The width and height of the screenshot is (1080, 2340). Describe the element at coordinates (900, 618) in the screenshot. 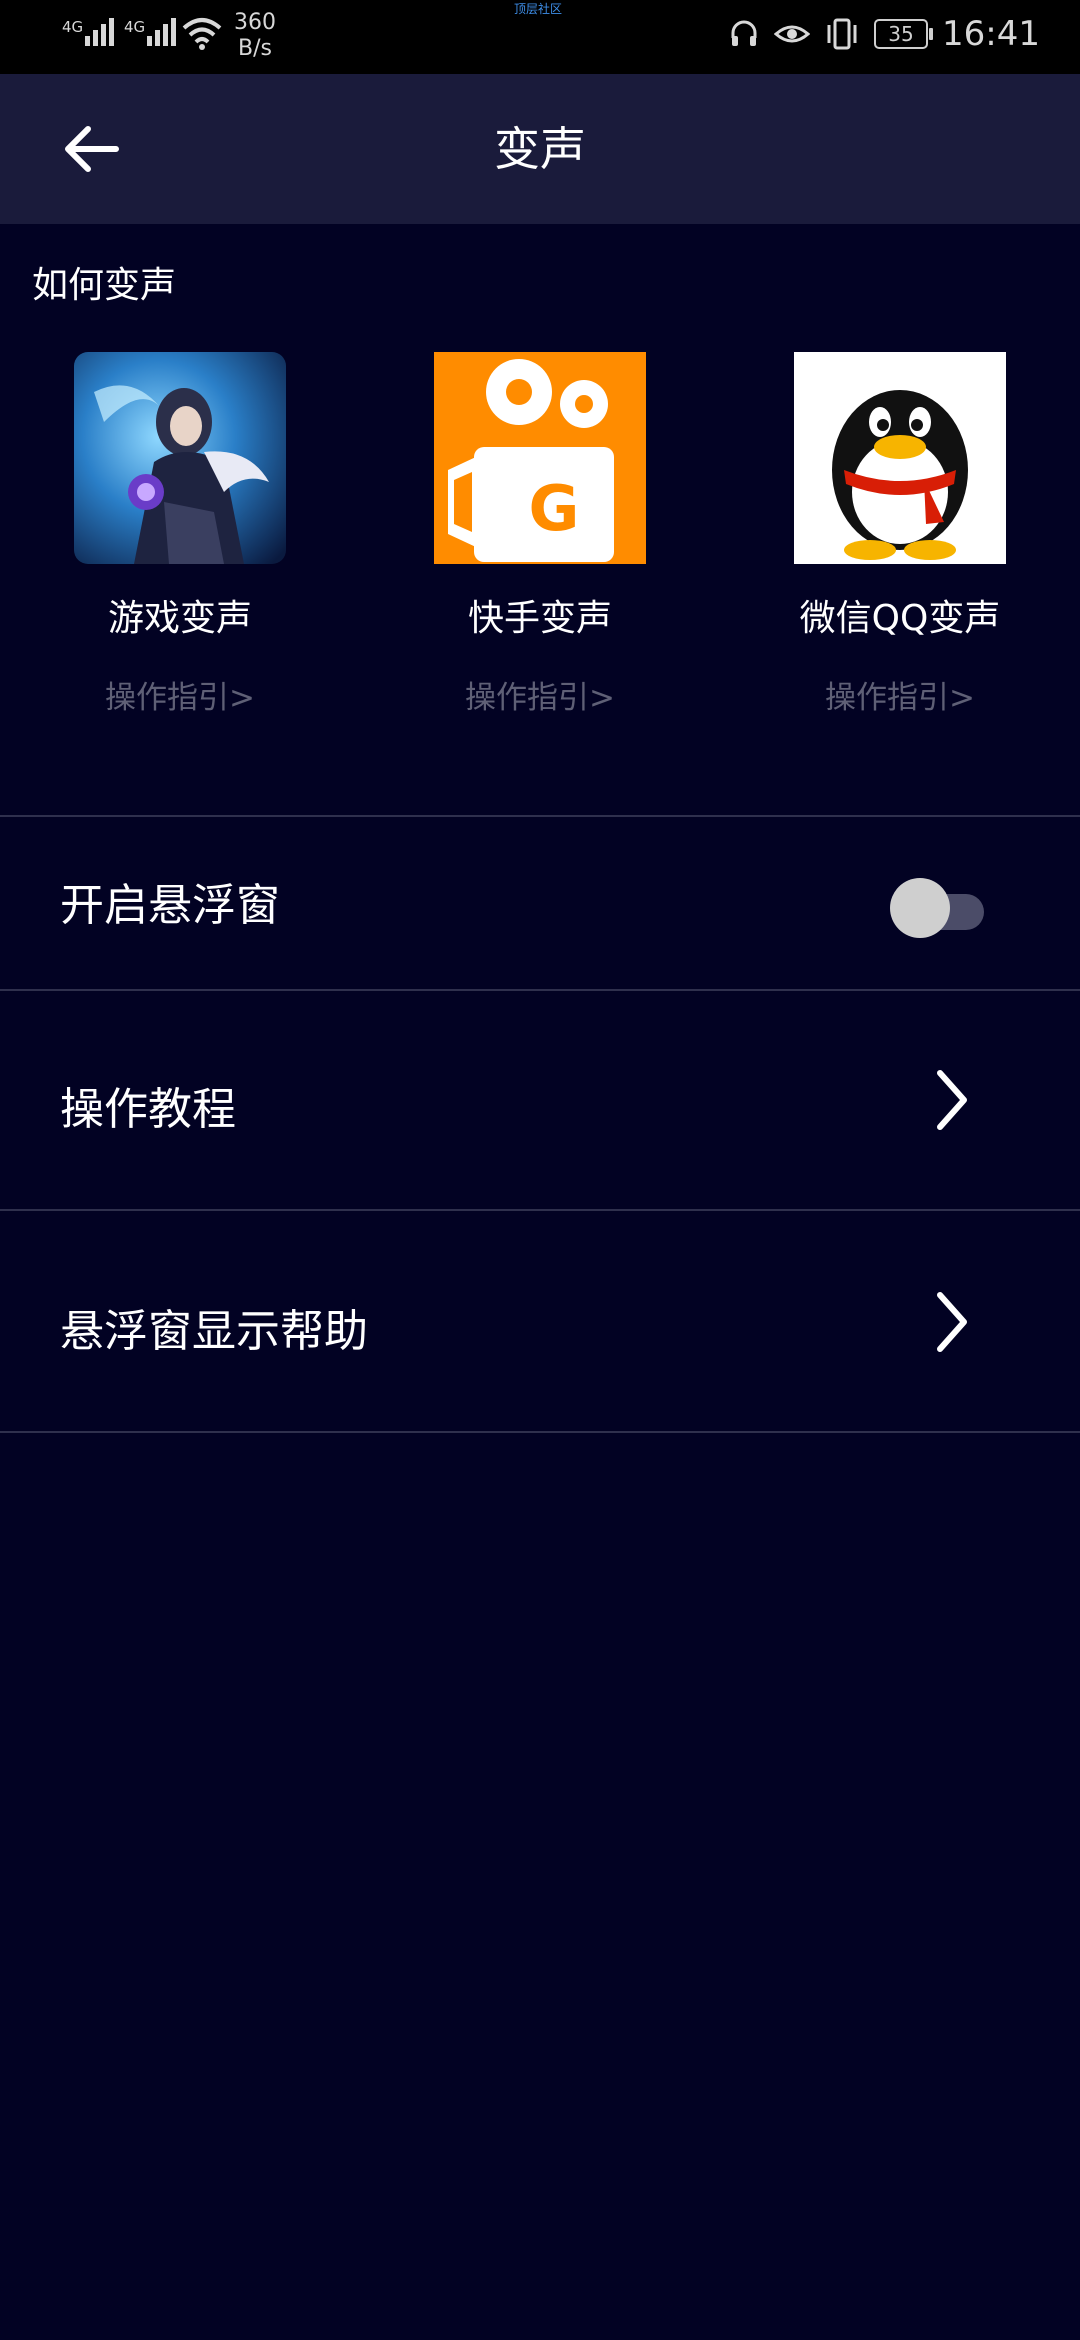

I see `app-card-name: 微信QQ变声` at that location.